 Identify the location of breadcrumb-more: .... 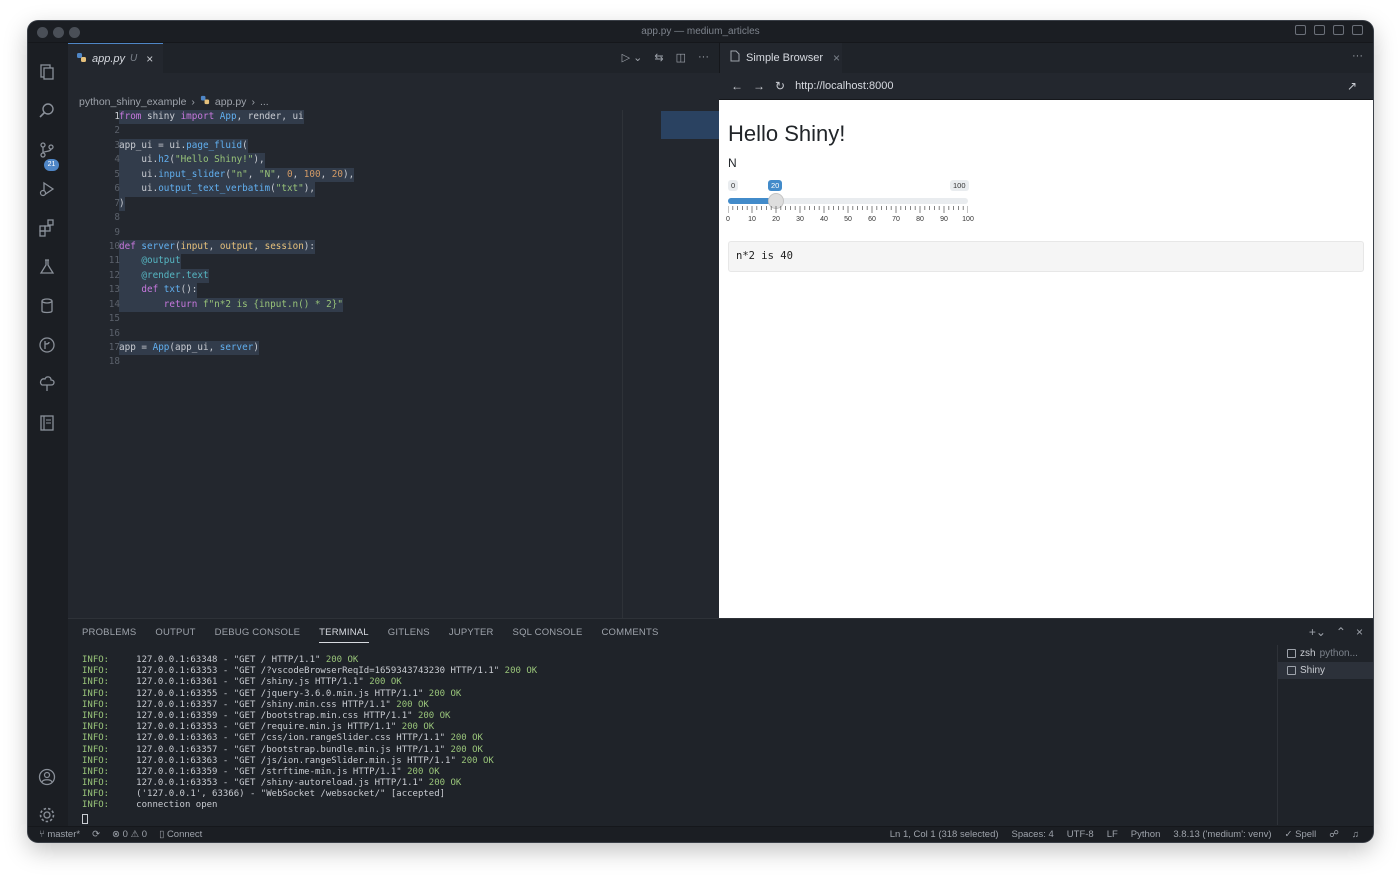
(264, 102).